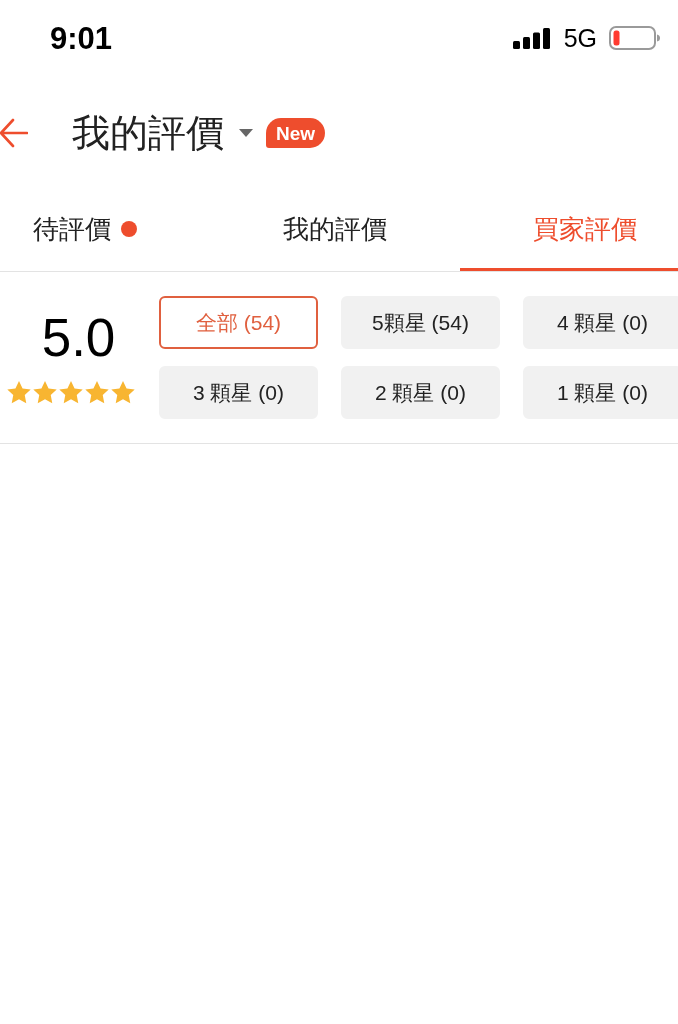 The width and height of the screenshot is (678, 1024). What do you see at coordinates (420, 392) in the screenshot?
I see `filter-button: 2 顆星 (0)` at bounding box center [420, 392].